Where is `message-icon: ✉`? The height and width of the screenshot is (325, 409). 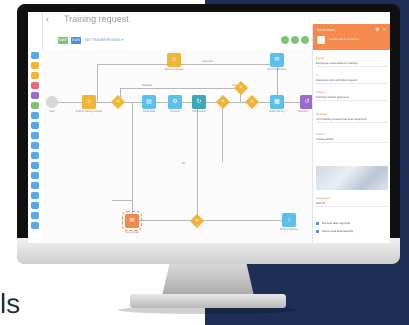
message-icon: ✉ is located at coordinates (277, 60).